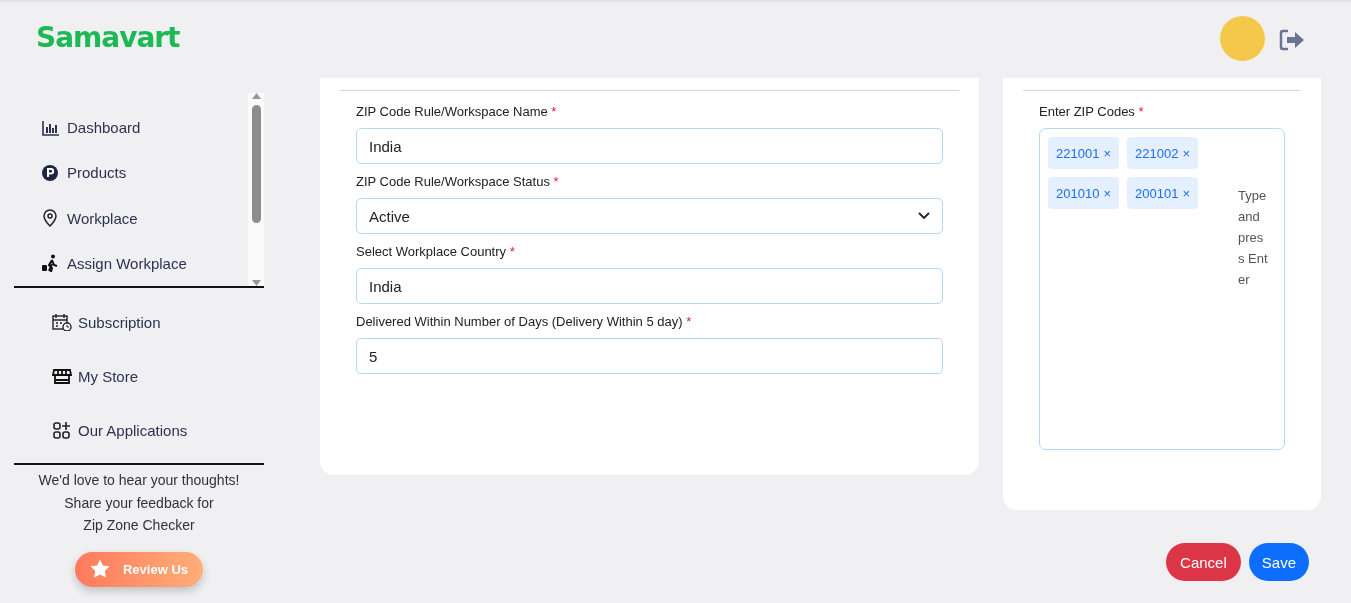  Describe the element at coordinates (256, 189) in the screenshot. I see `scrollbar` at that location.